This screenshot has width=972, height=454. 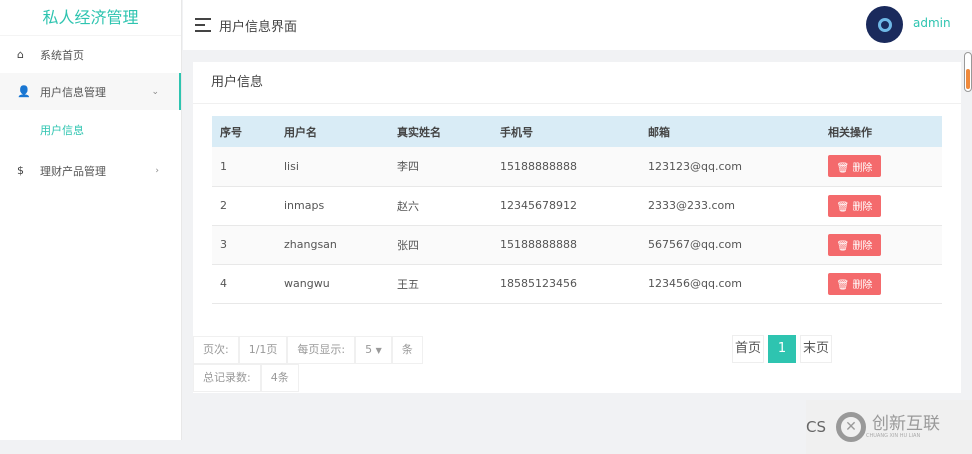 What do you see at coordinates (263, 350) in the screenshot?
I see `page-value: 1/1页` at bounding box center [263, 350].